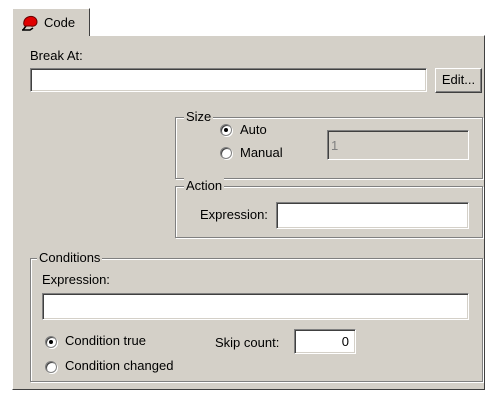 The image size is (490, 401). What do you see at coordinates (226, 153) in the screenshot?
I see `size-manual-radio` at bounding box center [226, 153].